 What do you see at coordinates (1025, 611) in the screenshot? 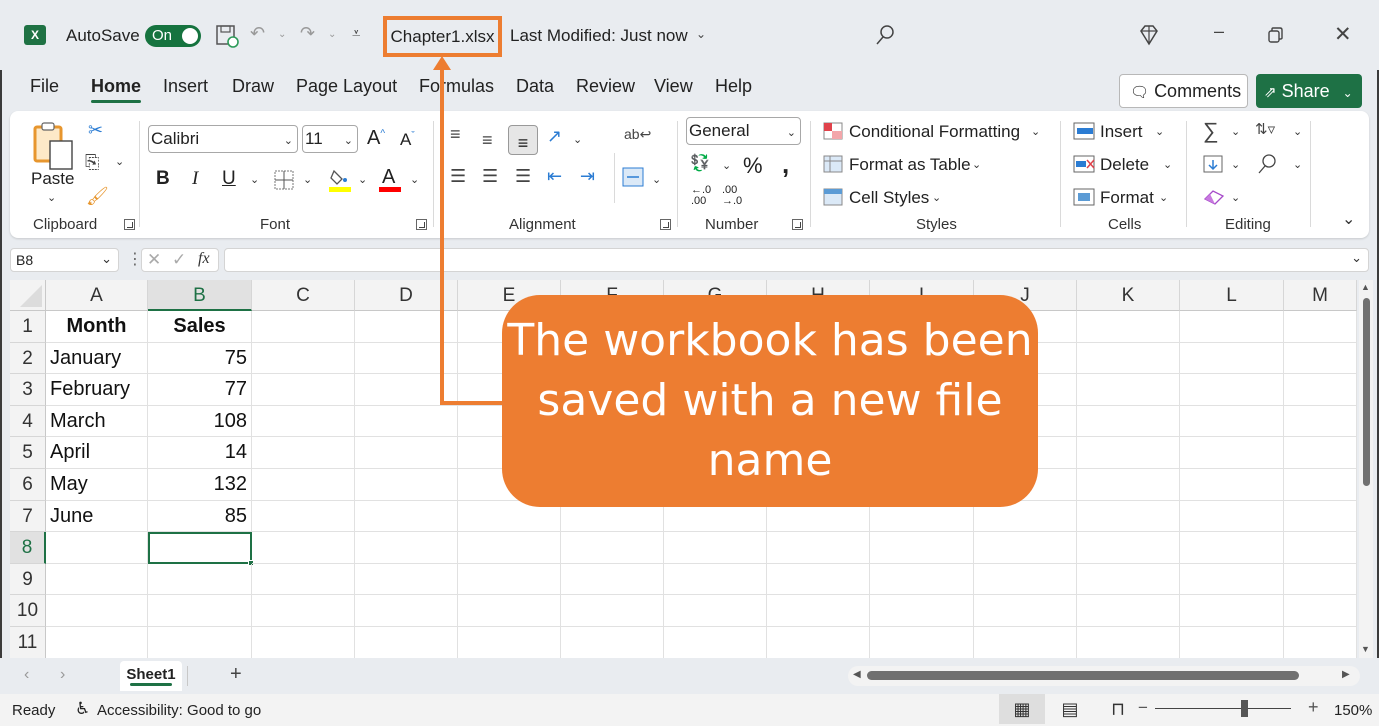
I see `cell-j10` at bounding box center [1025, 611].